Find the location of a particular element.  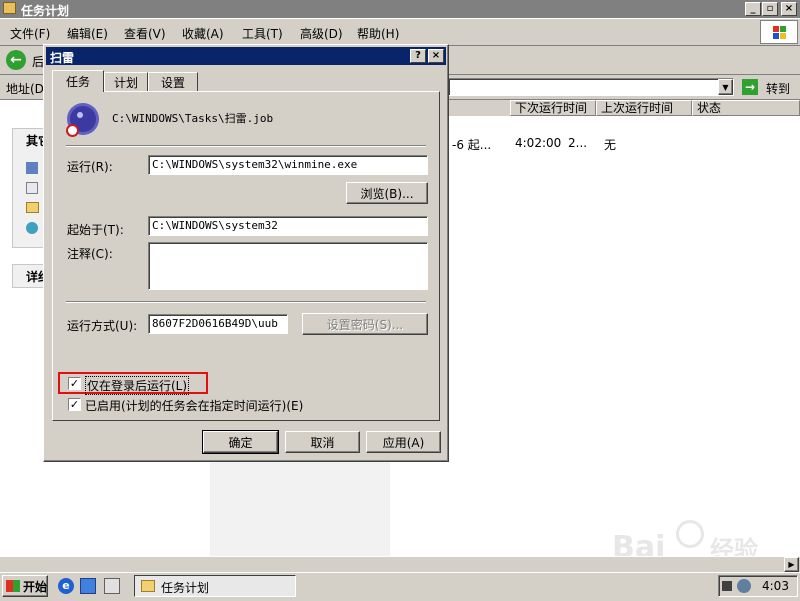

menu-advanced: 高级(D) is located at coordinates (321, 33).